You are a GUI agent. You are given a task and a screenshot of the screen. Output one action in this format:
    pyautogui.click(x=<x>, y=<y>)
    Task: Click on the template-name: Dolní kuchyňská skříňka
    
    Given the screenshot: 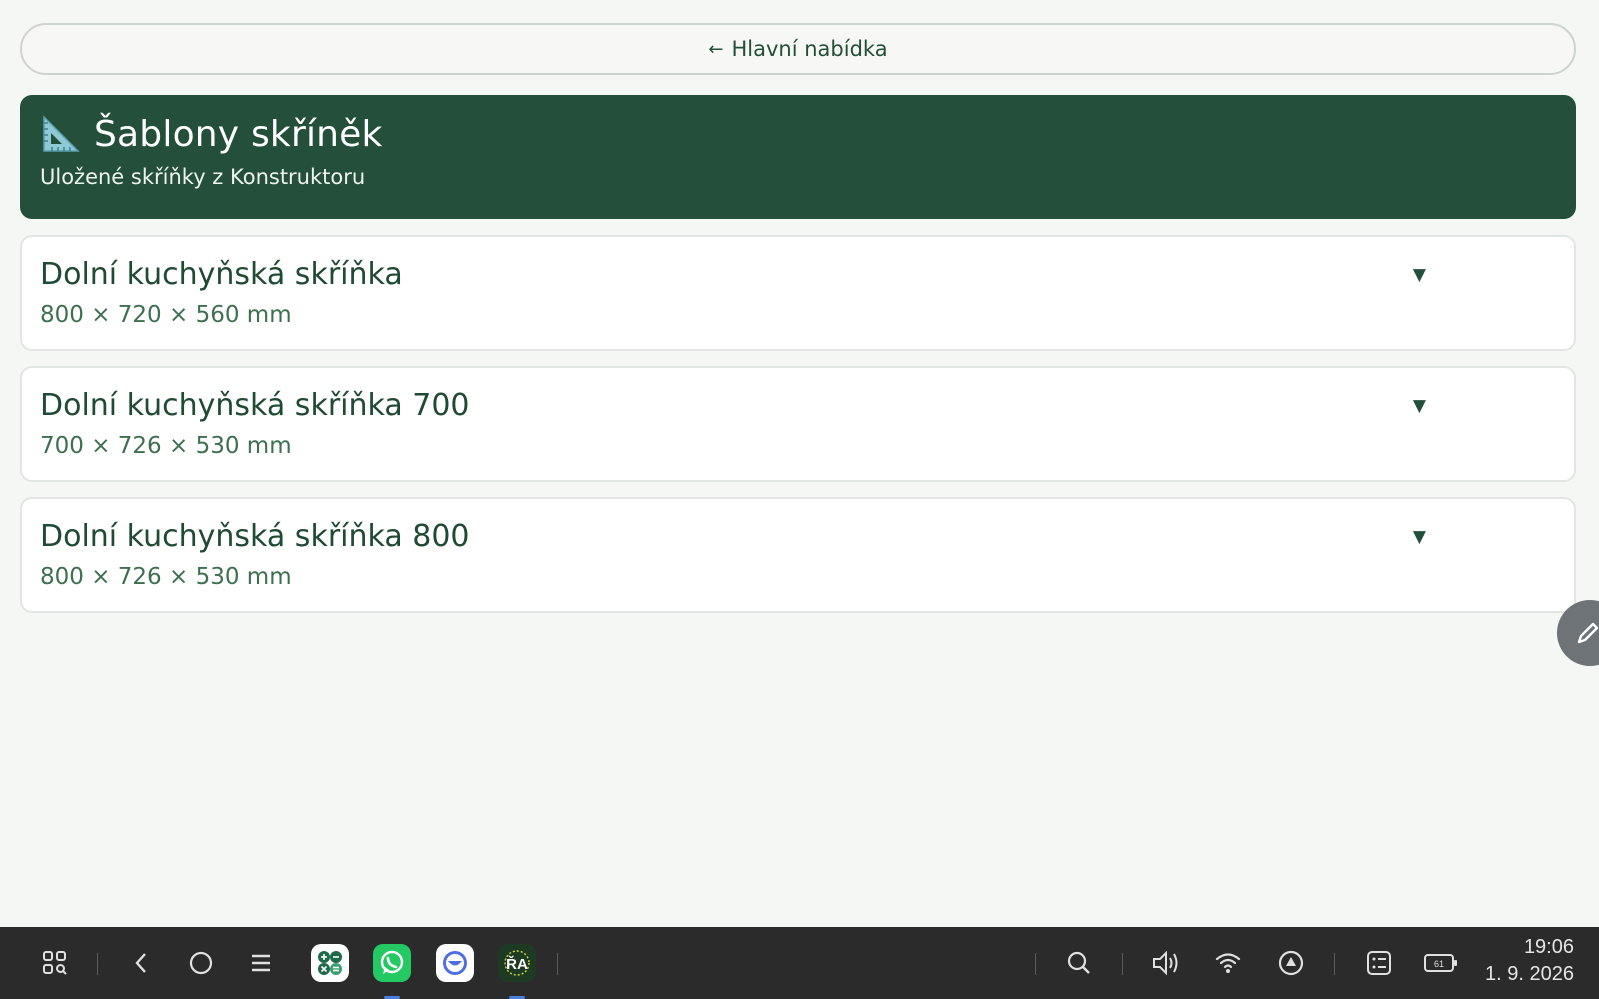 What is the action you would take?
    pyautogui.click(x=221, y=274)
    